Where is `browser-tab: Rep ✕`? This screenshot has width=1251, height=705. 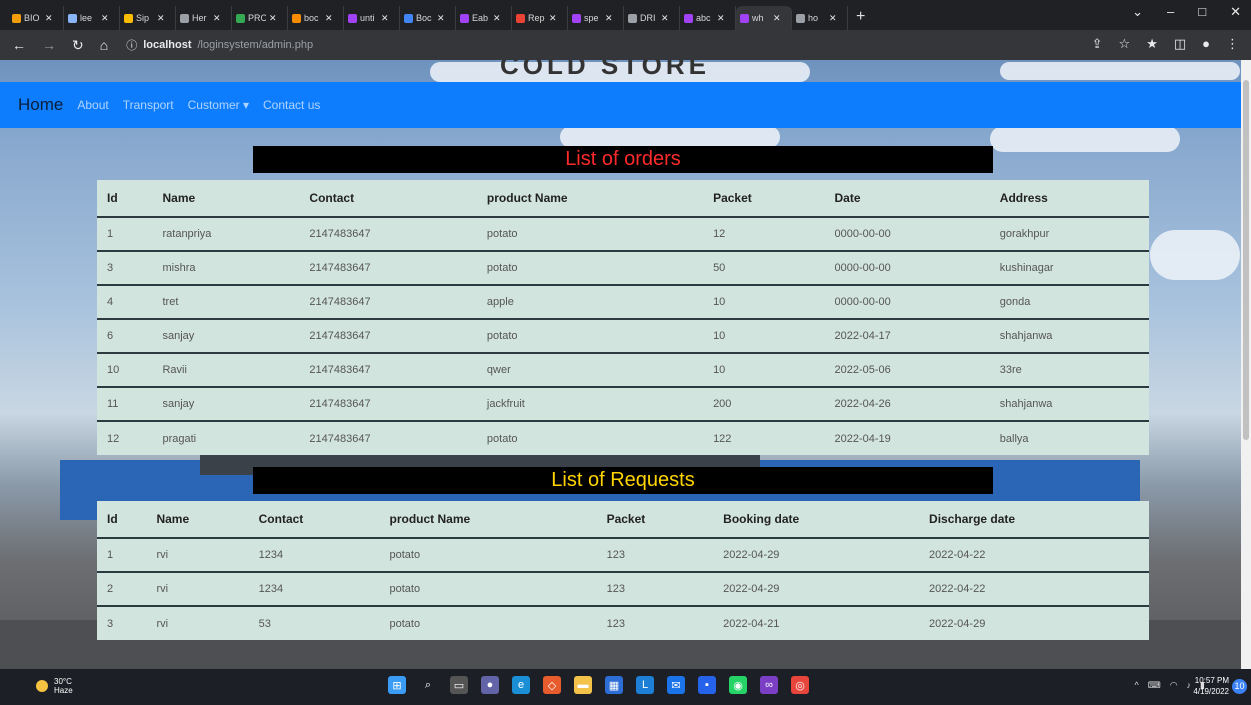
browser-tab: Rep ✕ is located at coordinates (540, 18).